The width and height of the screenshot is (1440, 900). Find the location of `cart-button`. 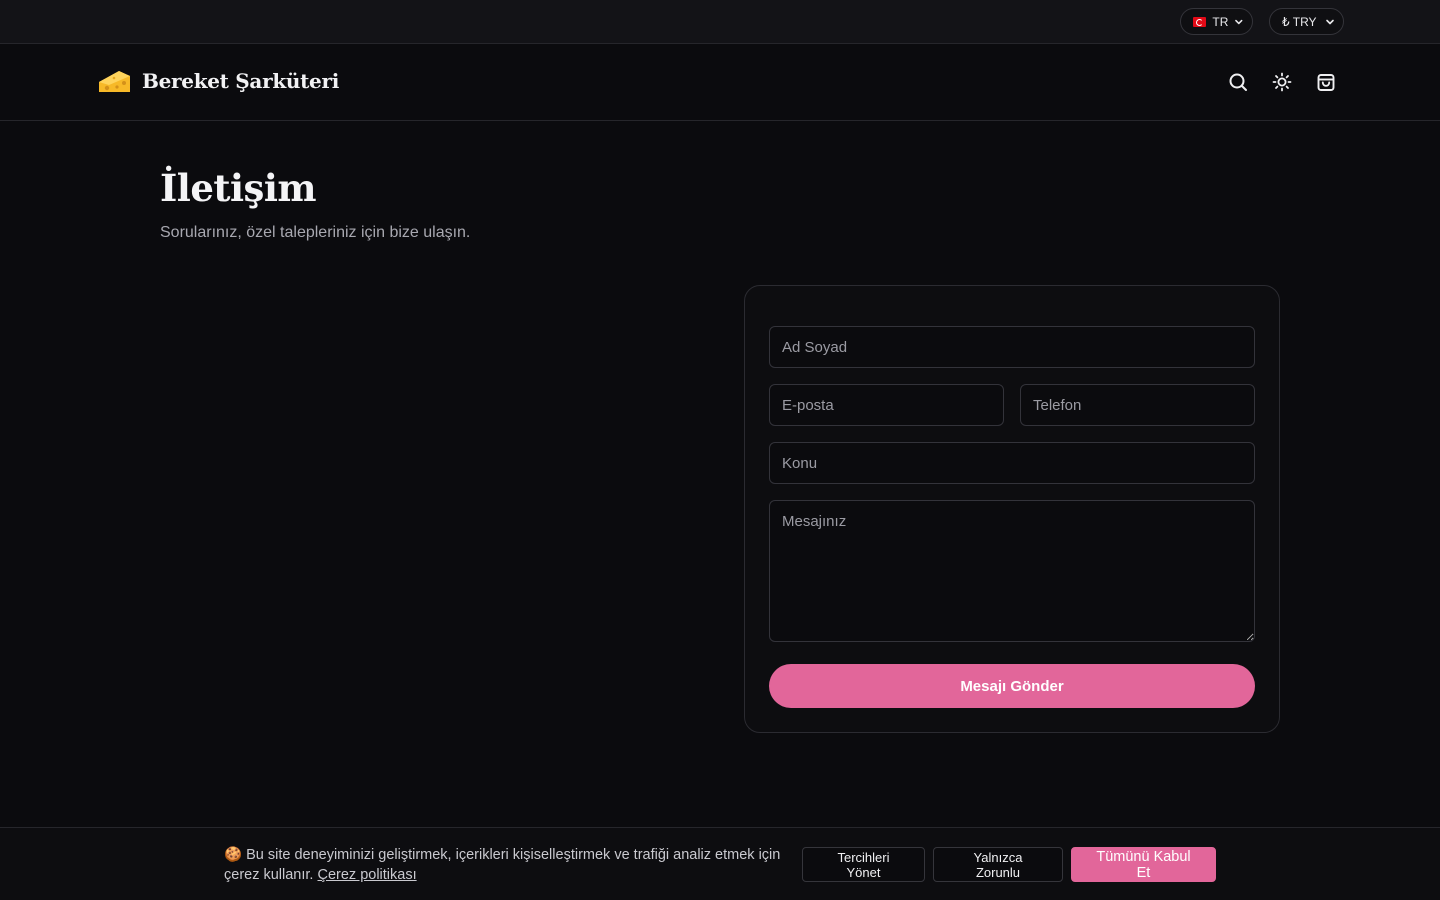

cart-button is located at coordinates (1326, 82).